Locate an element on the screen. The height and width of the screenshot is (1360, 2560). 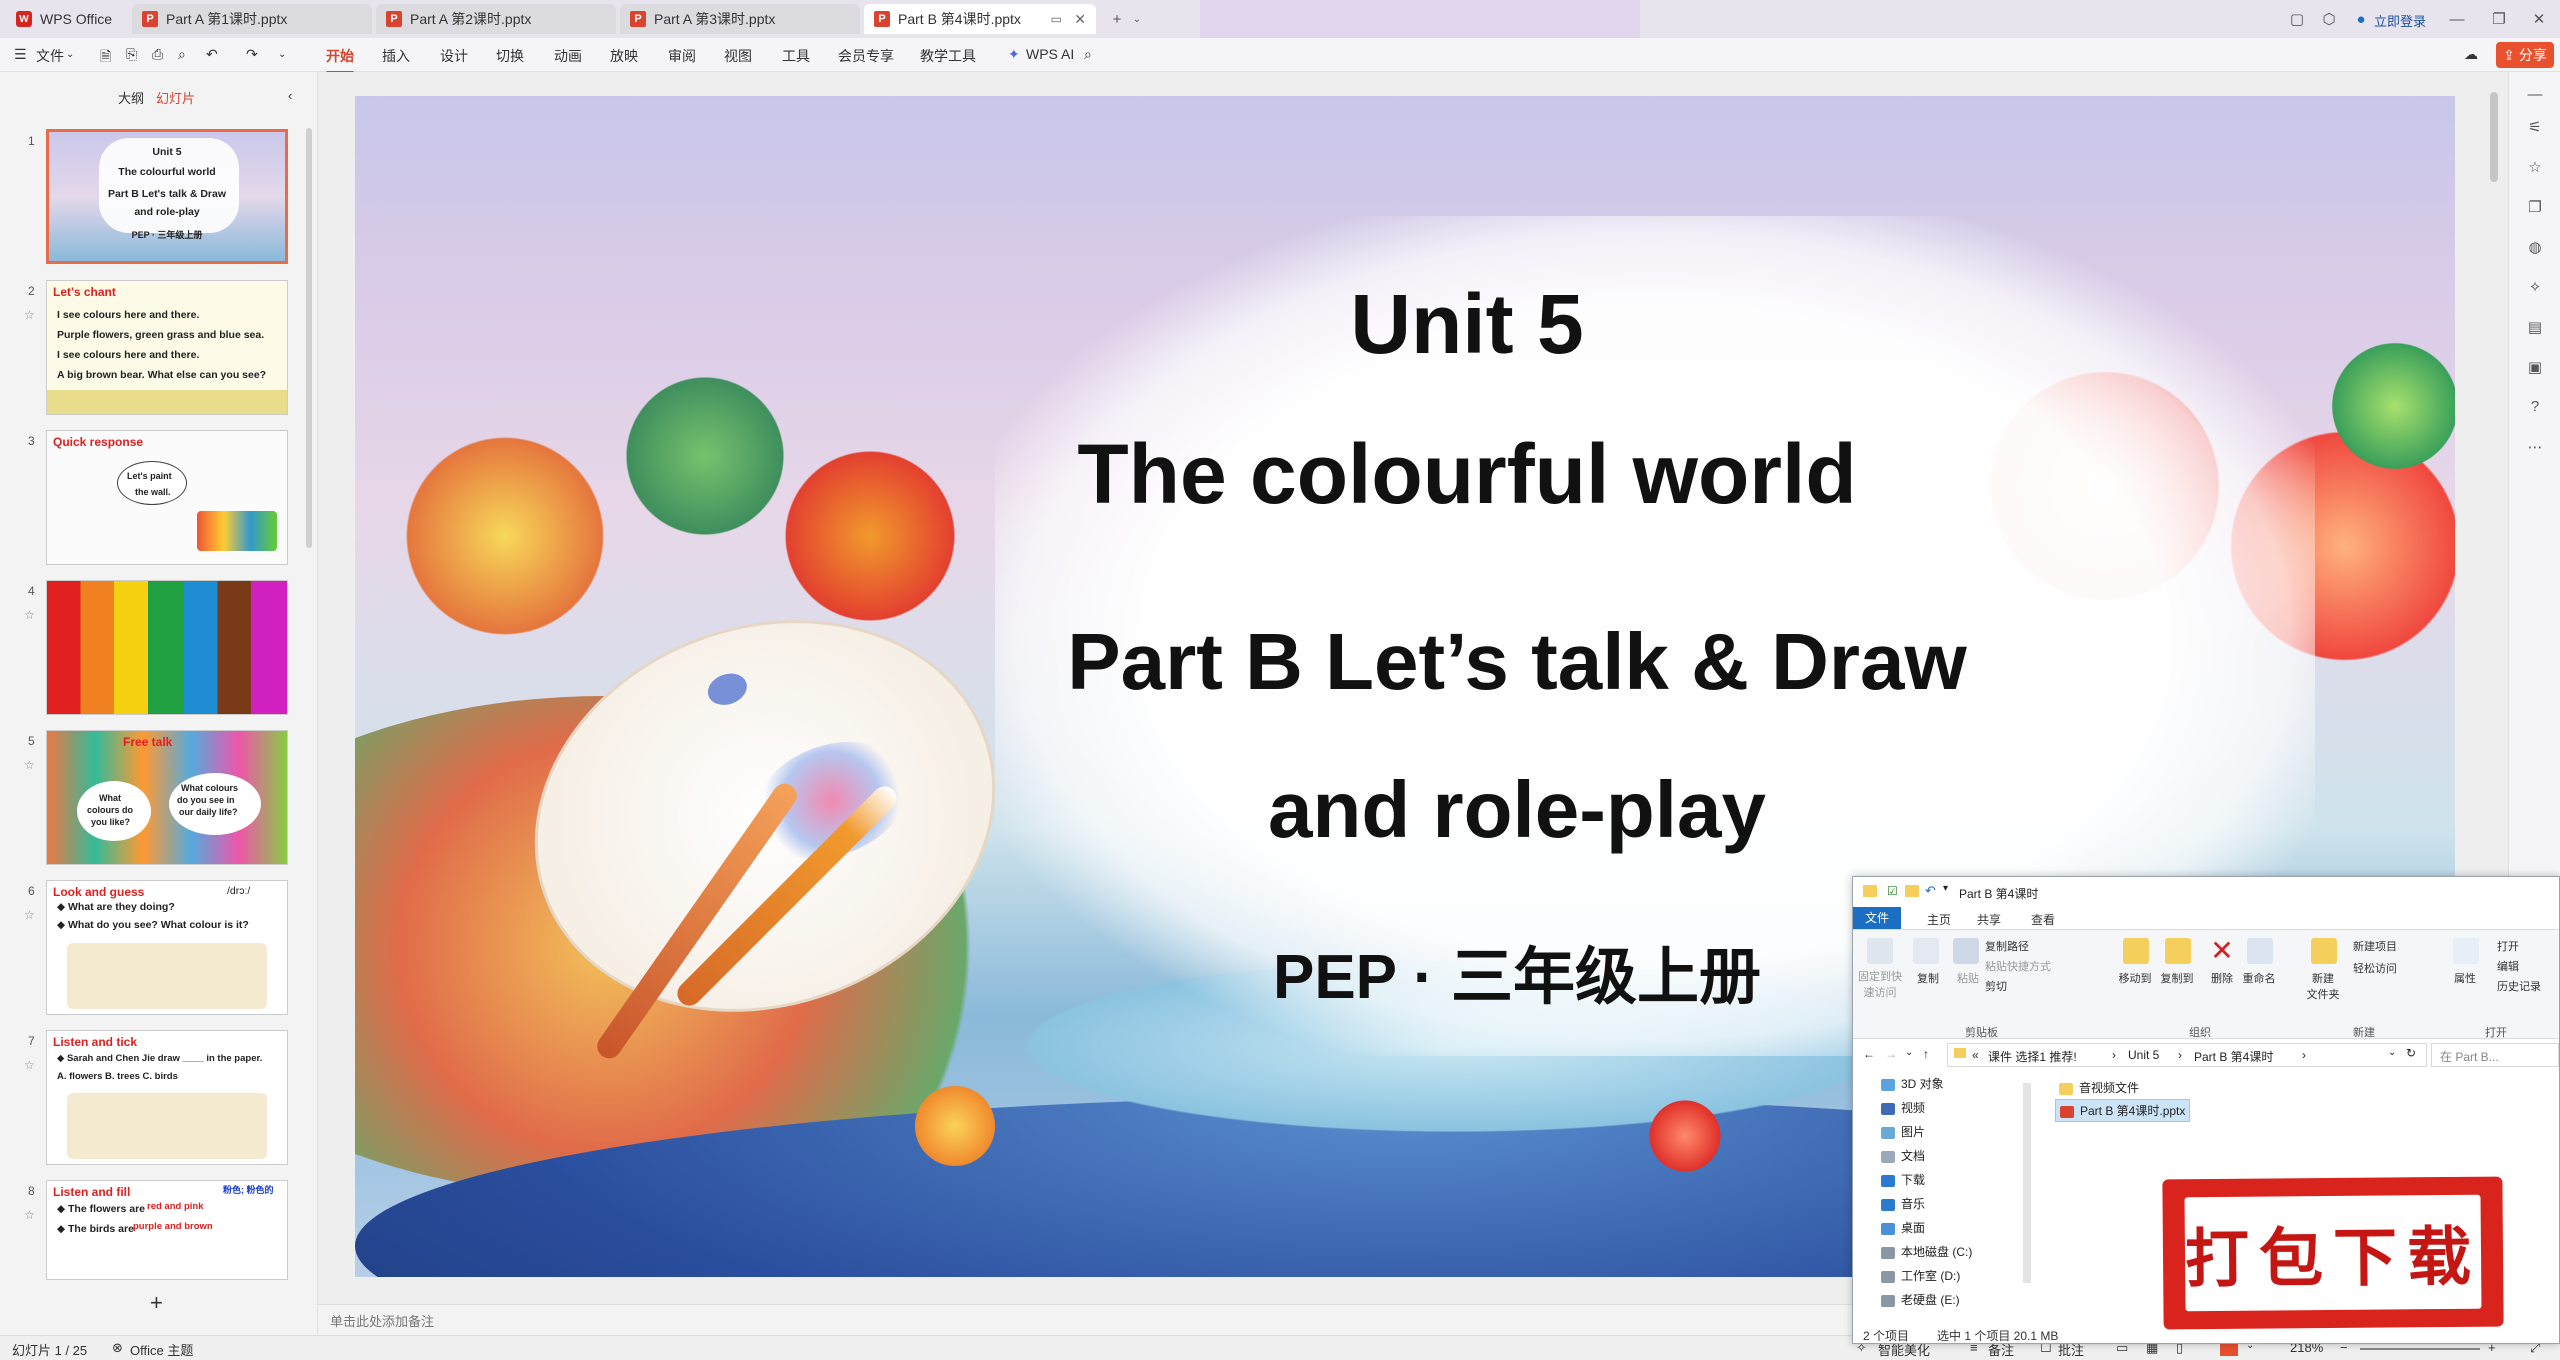
user-avatar-icon: ● is located at coordinates (2361, 19).